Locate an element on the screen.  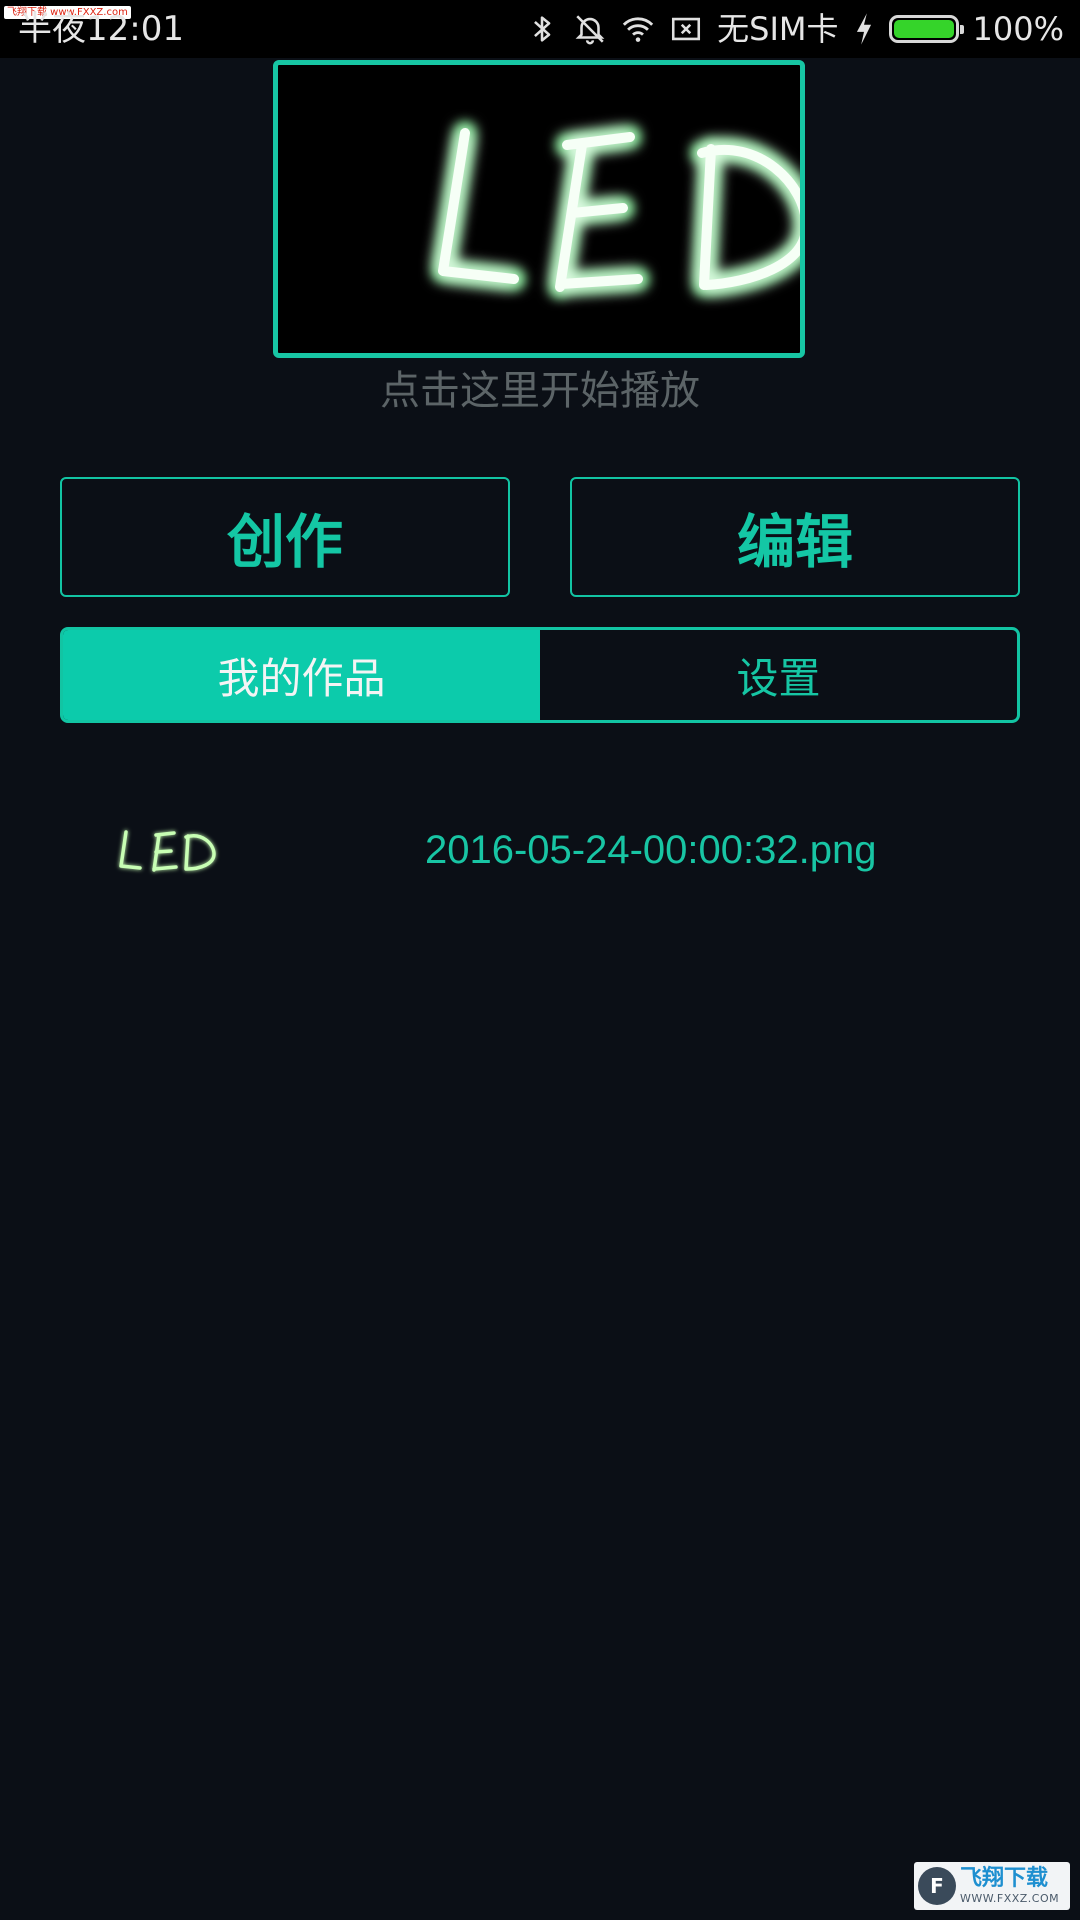
create-button: 创作 is located at coordinates (285, 537).